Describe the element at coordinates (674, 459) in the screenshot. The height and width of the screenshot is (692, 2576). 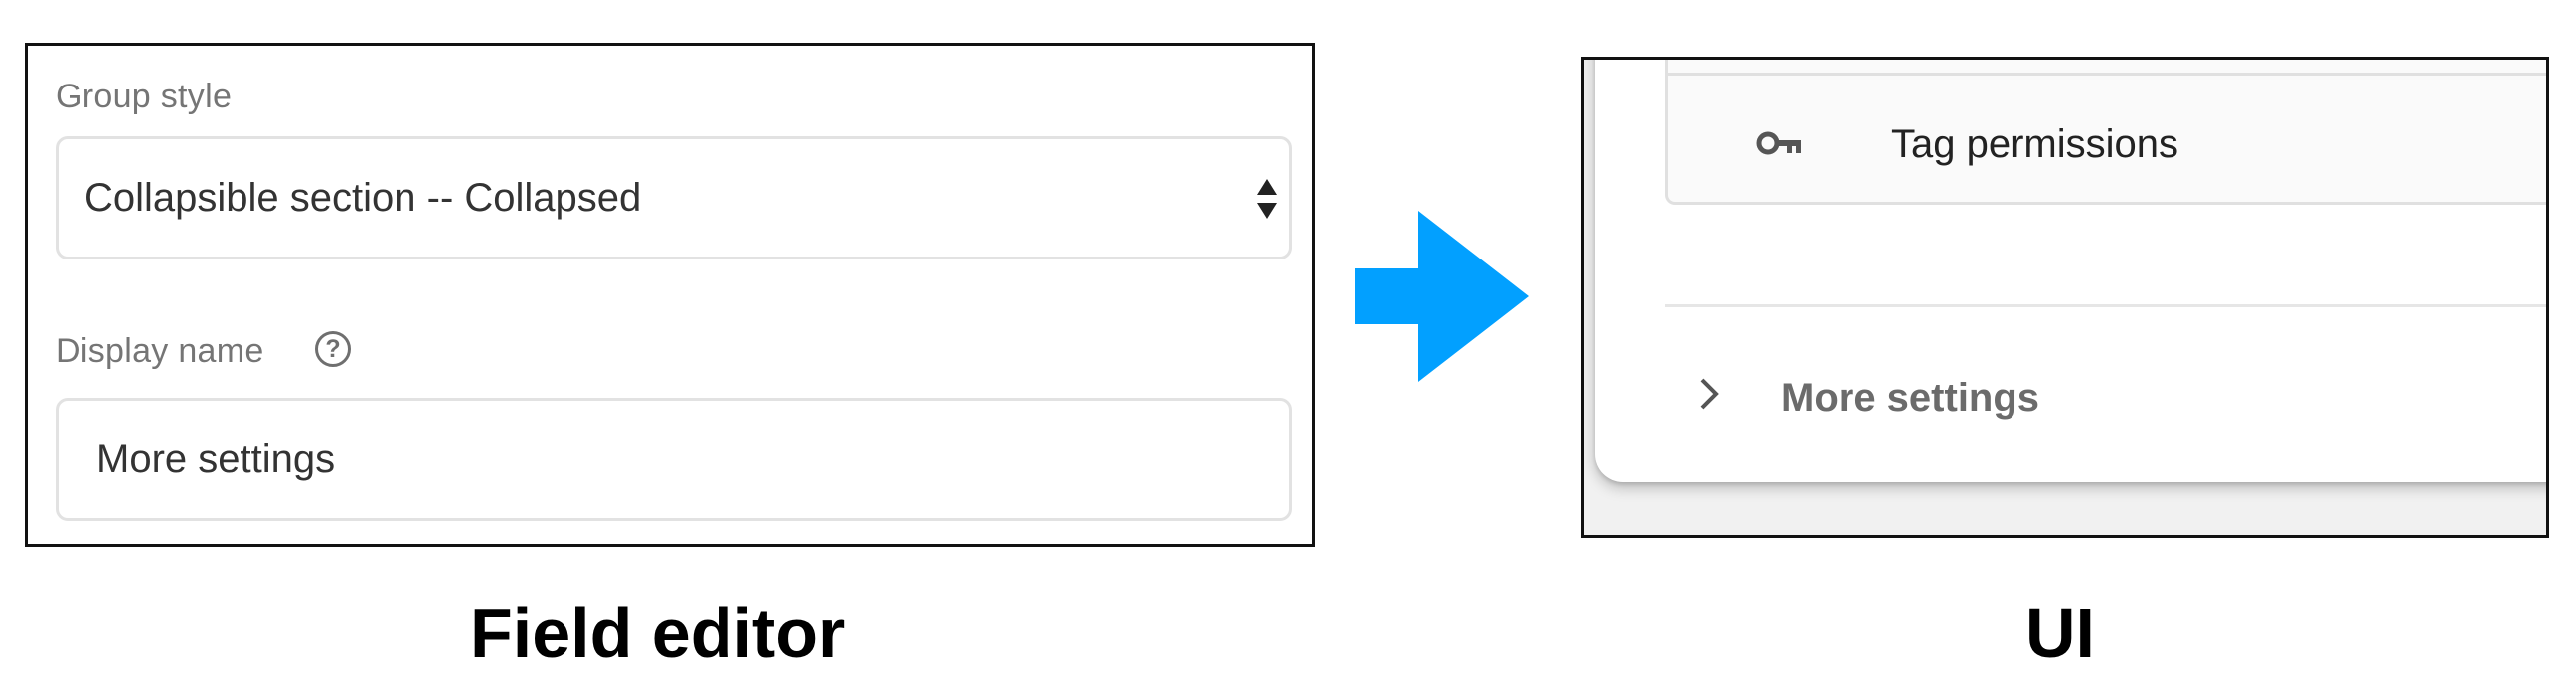
I see `display-name-input: More settings` at that location.